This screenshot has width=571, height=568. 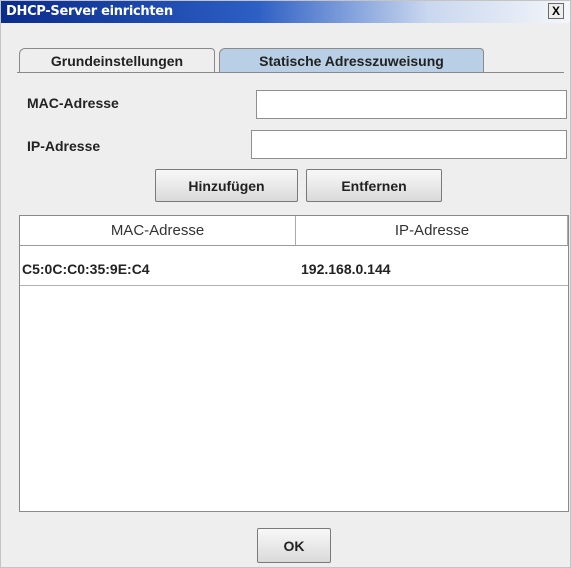 What do you see at coordinates (285, 12) in the screenshot?
I see `title-bar: DHCP-Server einrichten X` at bounding box center [285, 12].